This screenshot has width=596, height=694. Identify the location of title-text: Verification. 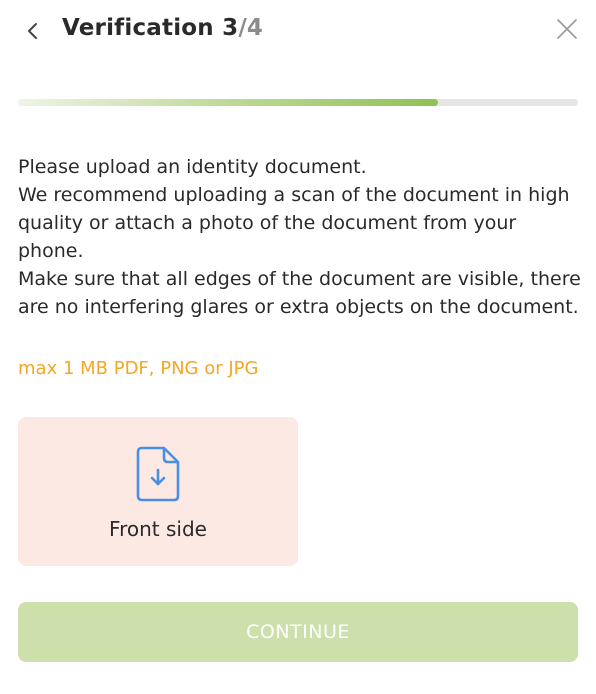
(138, 28).